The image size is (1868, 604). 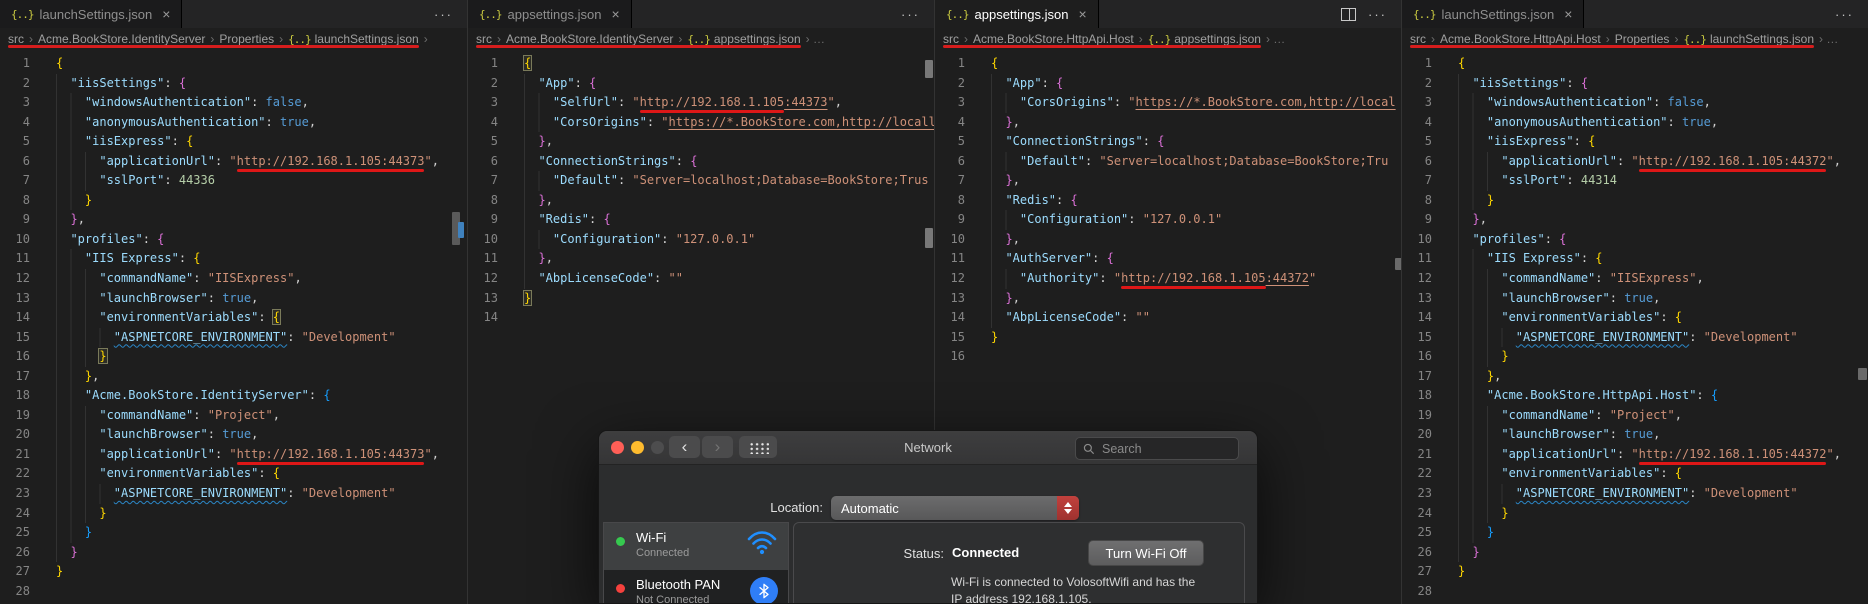 I want to click on code-token: ", so click(x=428, y=160).